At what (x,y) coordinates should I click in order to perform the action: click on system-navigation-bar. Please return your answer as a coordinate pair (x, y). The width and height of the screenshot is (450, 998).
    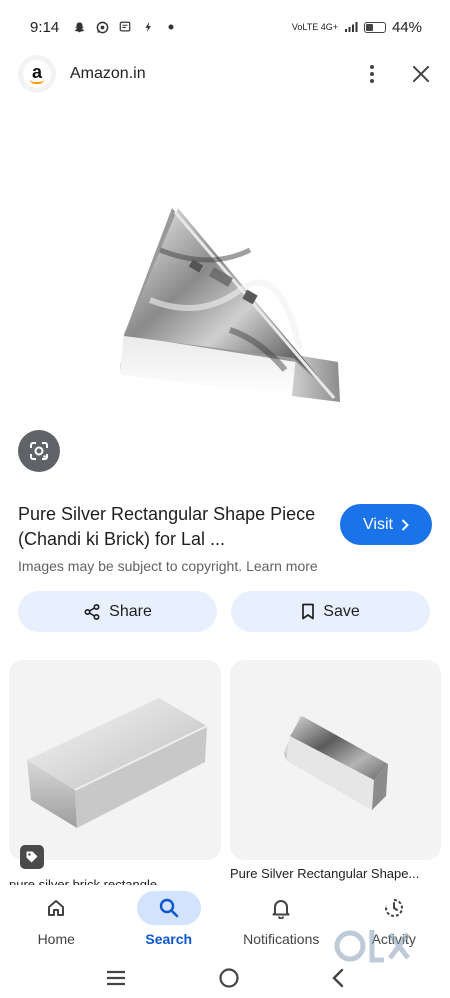
    Looking at the image, I should click on (225, 977).